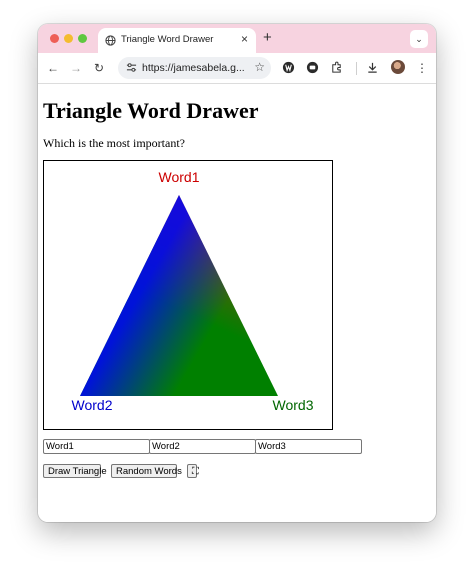 This screenshot has width=474, height=573. Describe the element at coordinates (68, 38) in the screenshot. I see `minimize-window-button` at that location.